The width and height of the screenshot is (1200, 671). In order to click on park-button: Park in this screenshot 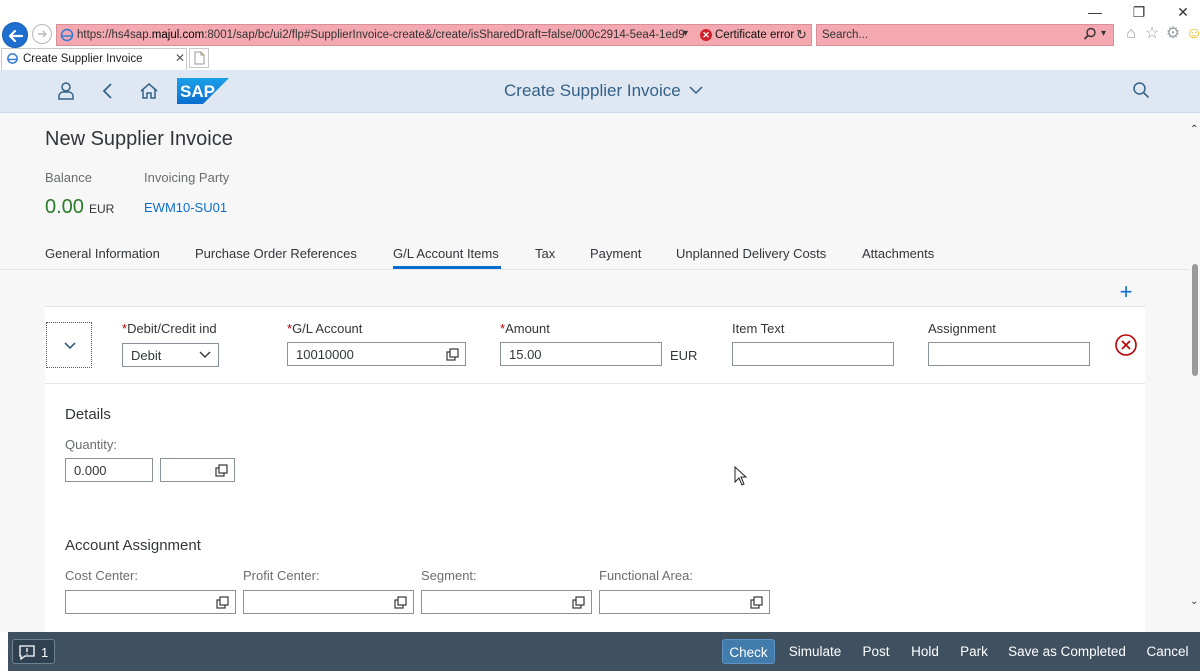, I will do `click(974, 651)`.